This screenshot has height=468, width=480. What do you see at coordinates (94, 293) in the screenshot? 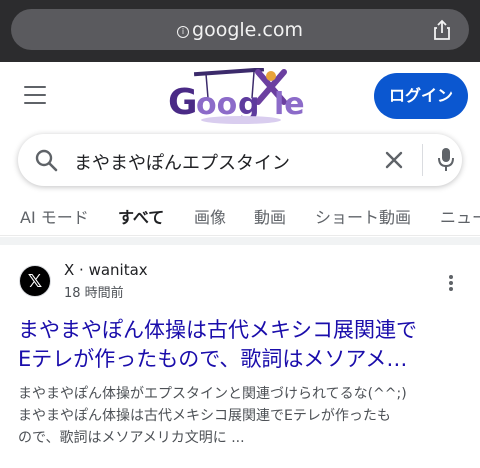
I see `result-time: 18 時間前` at bounding box center [94, 293].